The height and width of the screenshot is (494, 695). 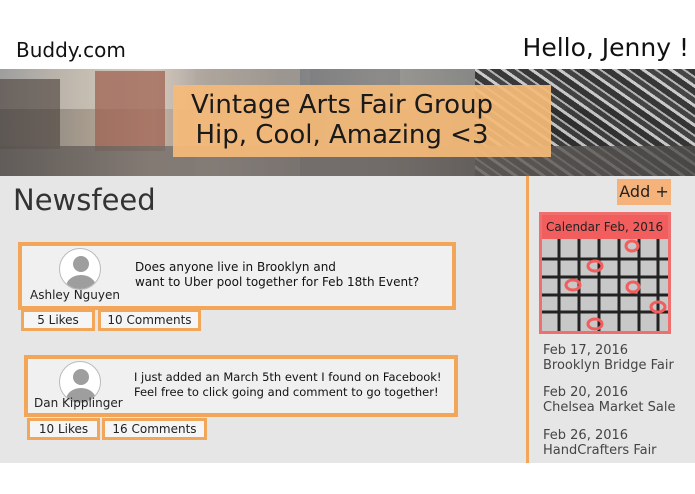 What do you see at coordinates (586, 435) in the screenshot?
I see `event-date: Feb 26, 2016` at bounding box center [586, 435].